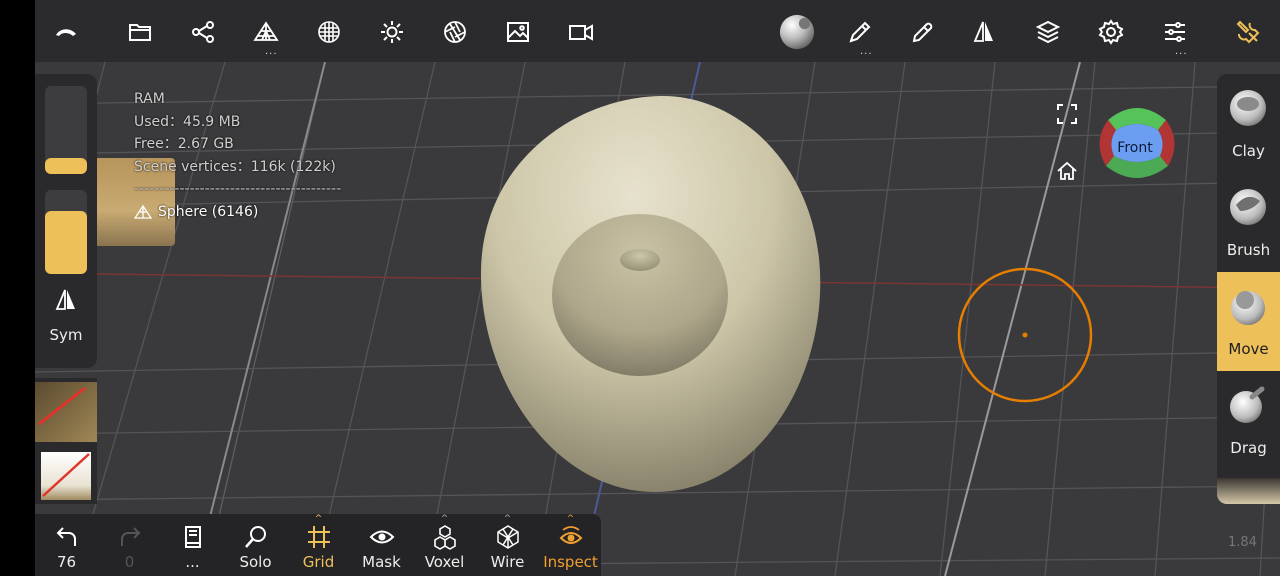 The width and height of the screenshot is (1280, 576). Describe the element at coordinates (187, 121) in the screenshot. I see `ram-used: Used：45.9 MB` at that location.